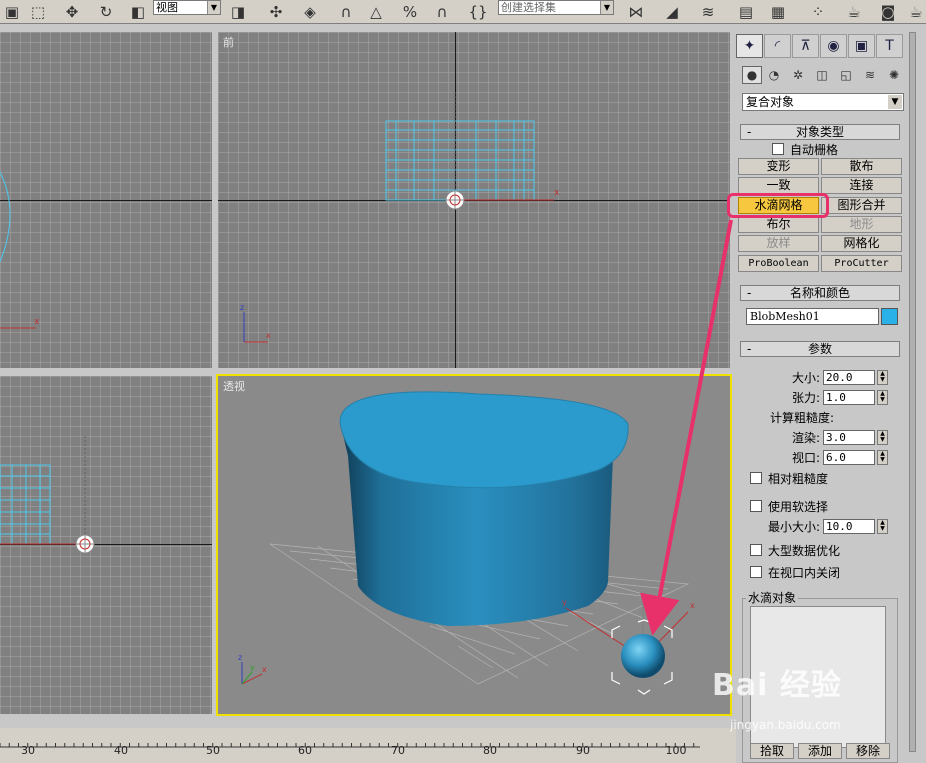 The image size is (926, 763). What do you see at coordinates (38, 12) in the screenshot?
I see `select-region-icon: ⬚` at bounding box center [38, 12].